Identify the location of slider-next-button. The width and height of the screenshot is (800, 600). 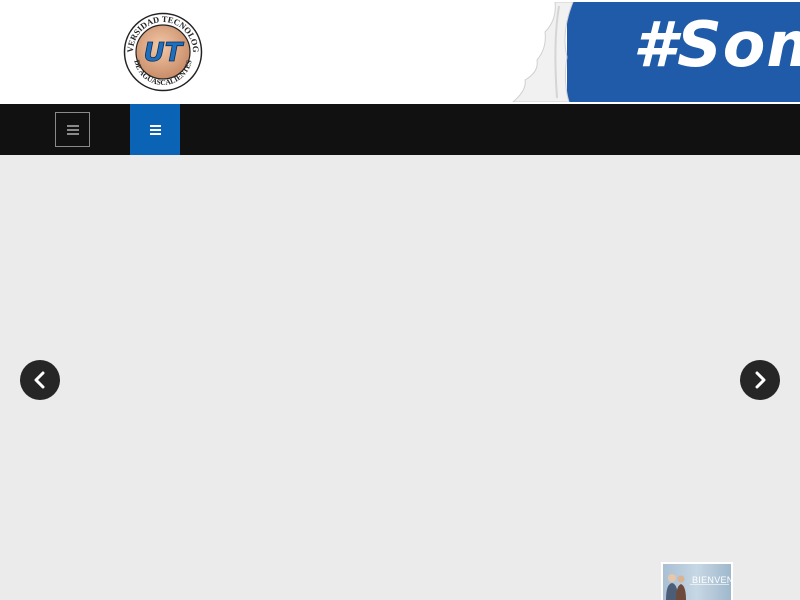
(760, 380).